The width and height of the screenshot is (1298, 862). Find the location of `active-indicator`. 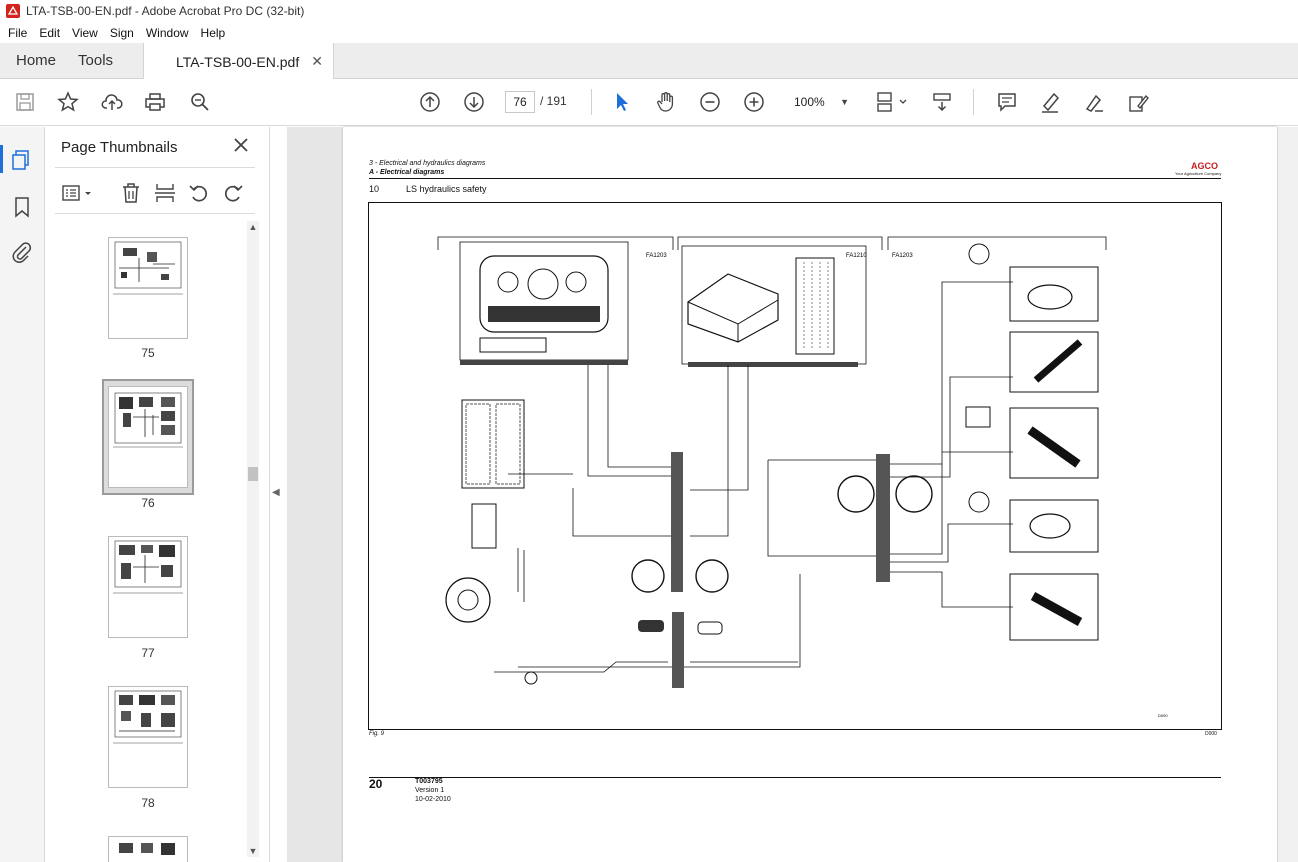

active-indicator is located at coordinates (1, 159).